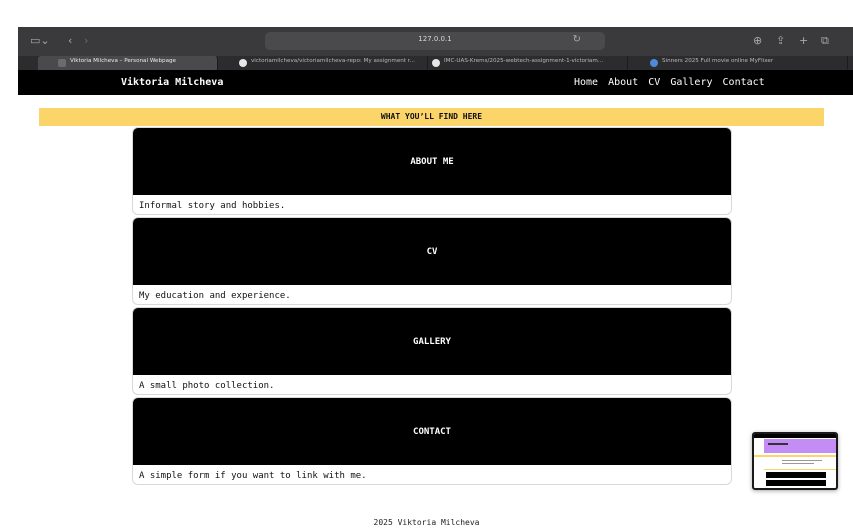 This screenshot has height=532, width=853. Describe the element at coordinates (803, 41) in the screenshot. I see `new-tab-icon: +` at that location.